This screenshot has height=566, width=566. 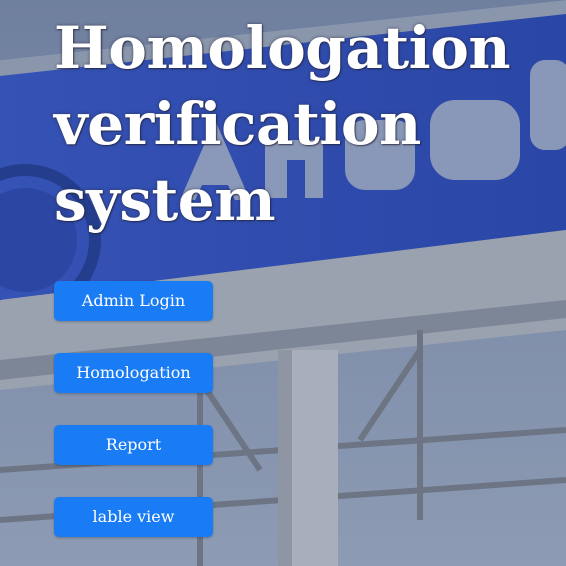 I want to click on admin-login-button: Admin Login, so click(x=133, y=301).